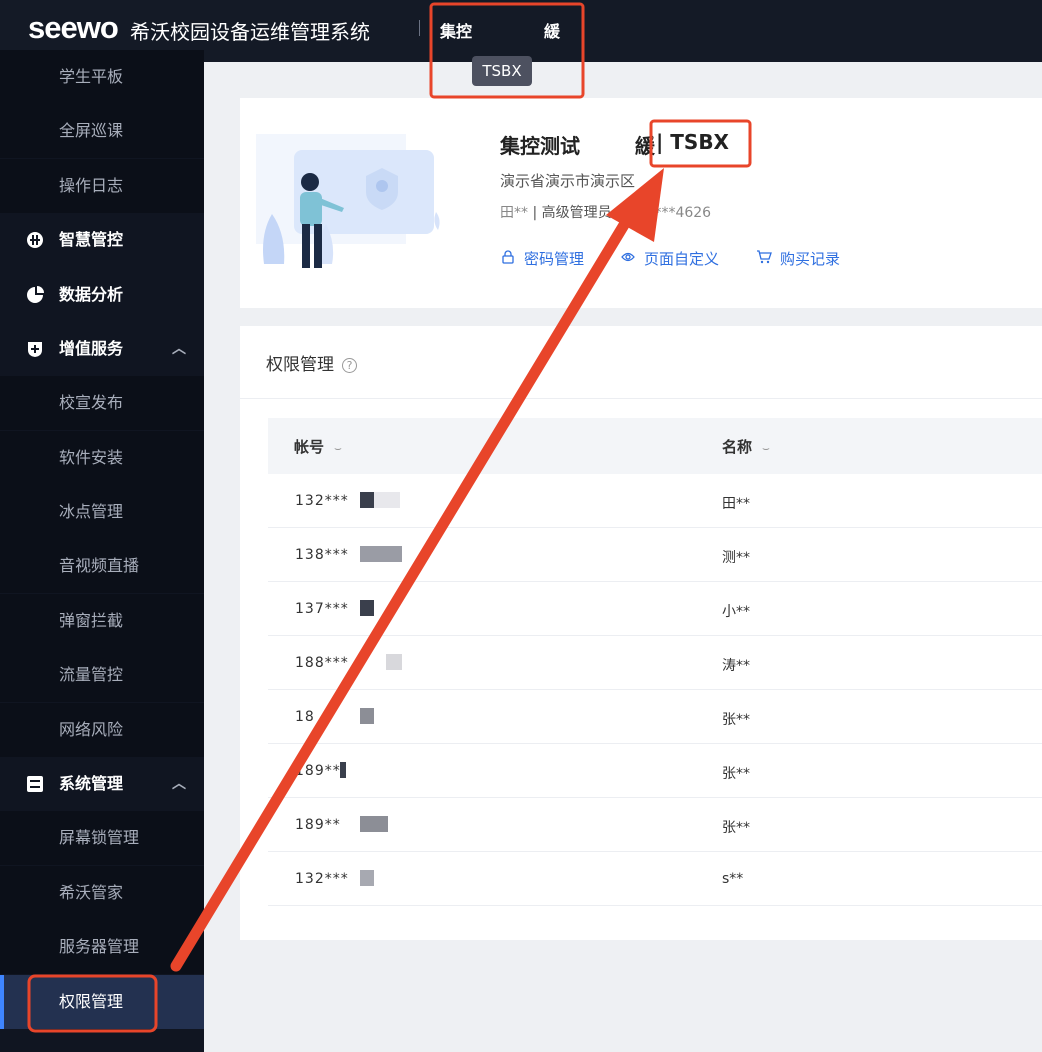 Image resolution: width=1042 pixels, height=1052 pixels. Describe the element at coordinates (91, 1001) in the screenshot. I see `sidebar-item-label: 权限管理` at that location.